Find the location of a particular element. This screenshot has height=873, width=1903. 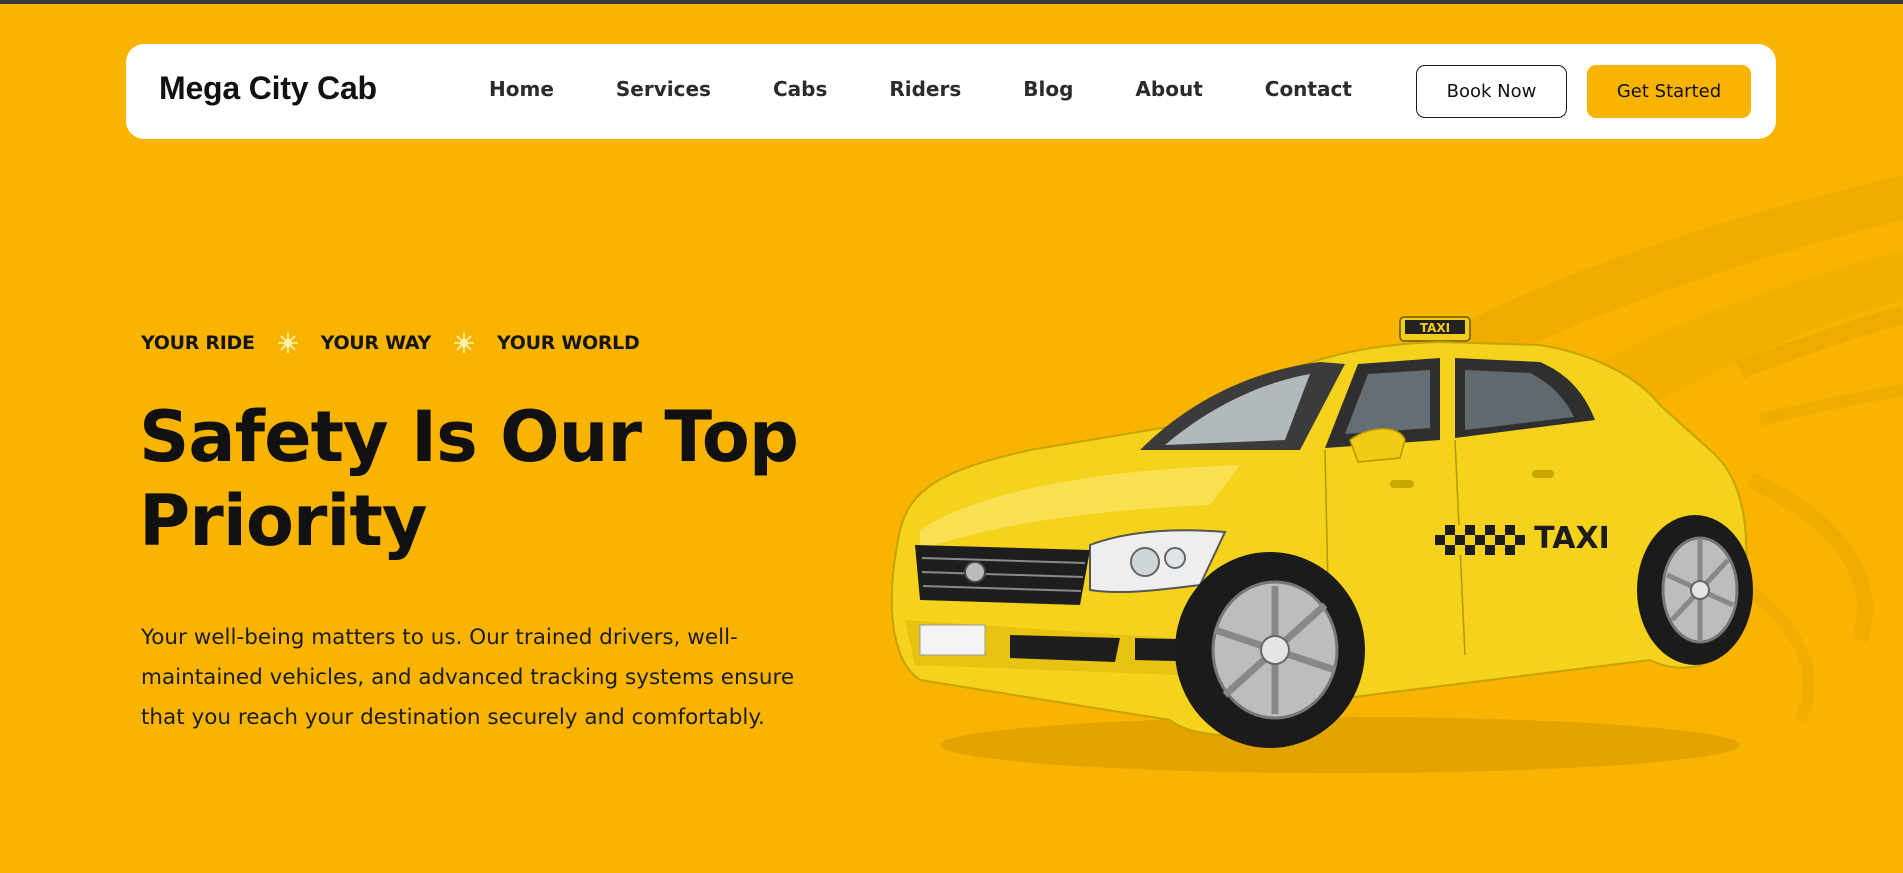

window-top-strip is located at coordinates (951, 2).